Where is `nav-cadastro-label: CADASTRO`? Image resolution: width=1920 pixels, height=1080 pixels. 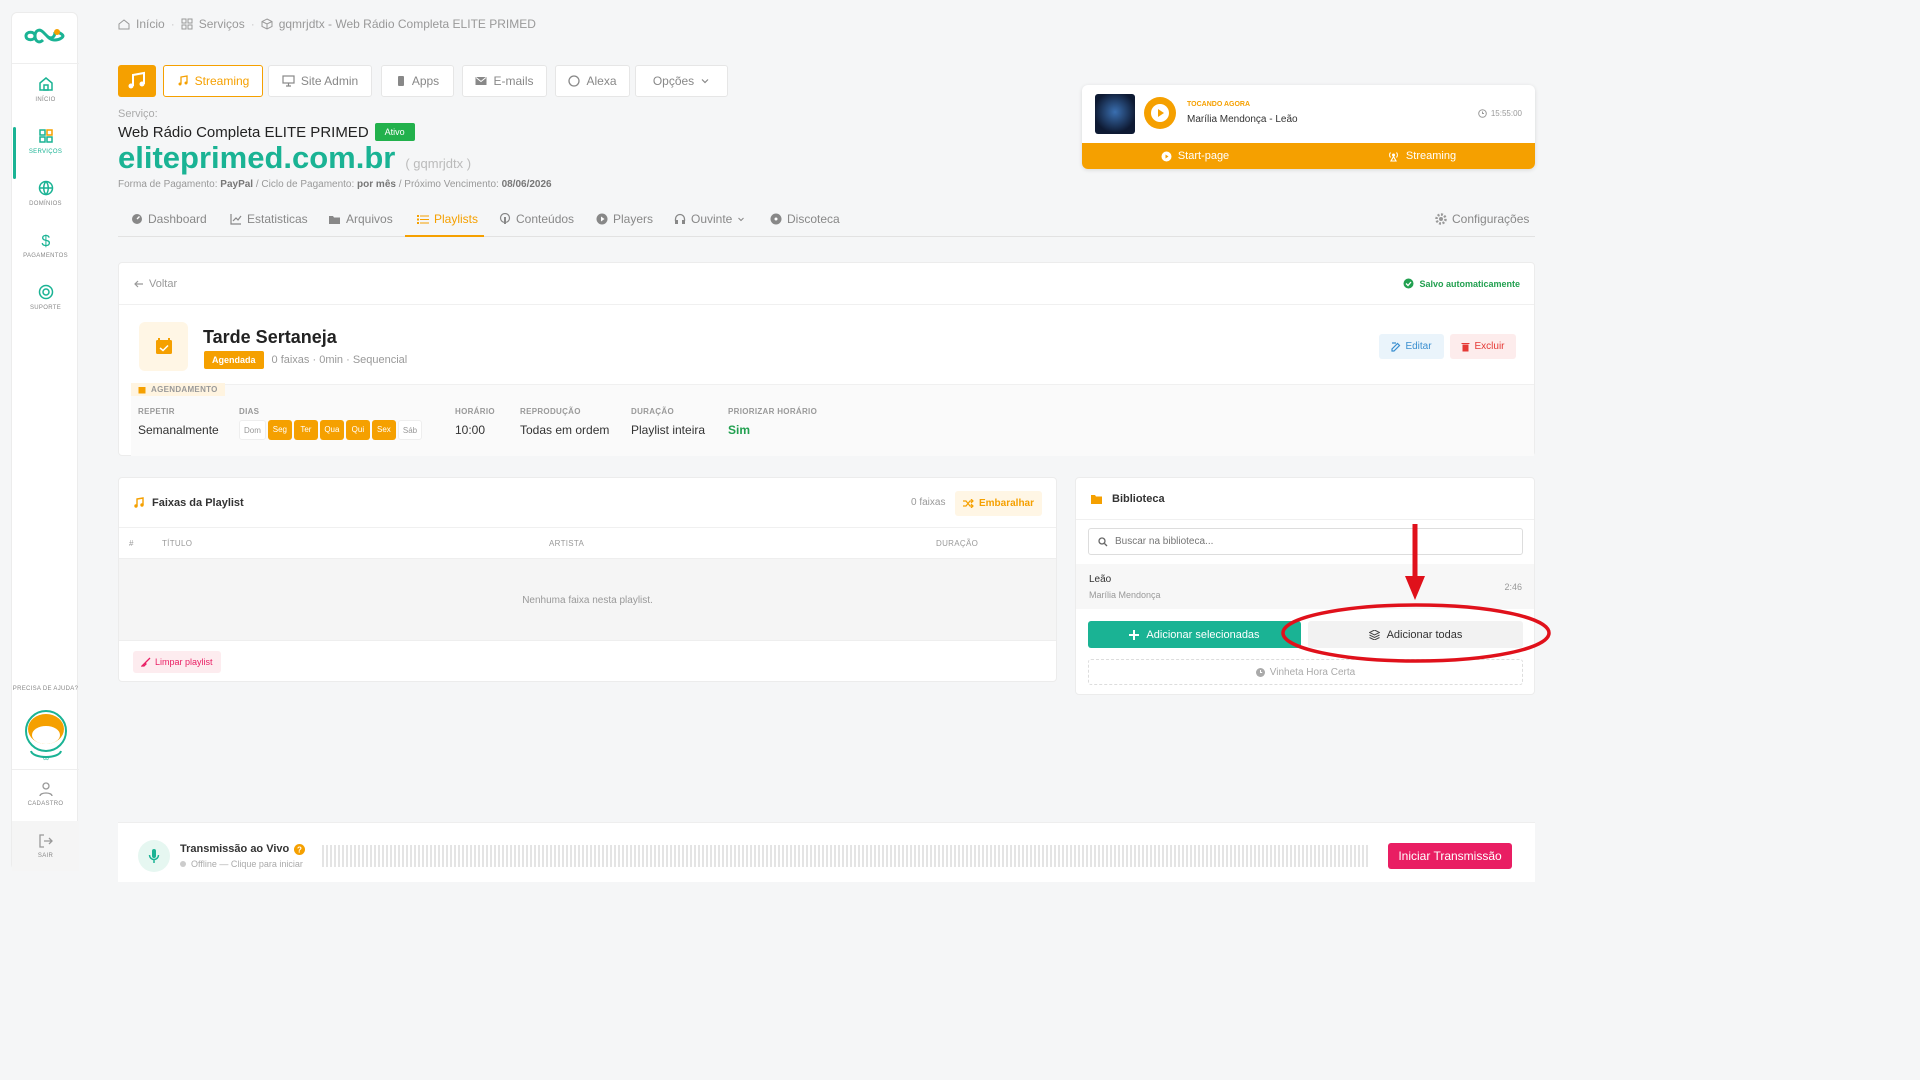 nav-cadastro-label: CADASTRO is located at coordinates (45, 804).